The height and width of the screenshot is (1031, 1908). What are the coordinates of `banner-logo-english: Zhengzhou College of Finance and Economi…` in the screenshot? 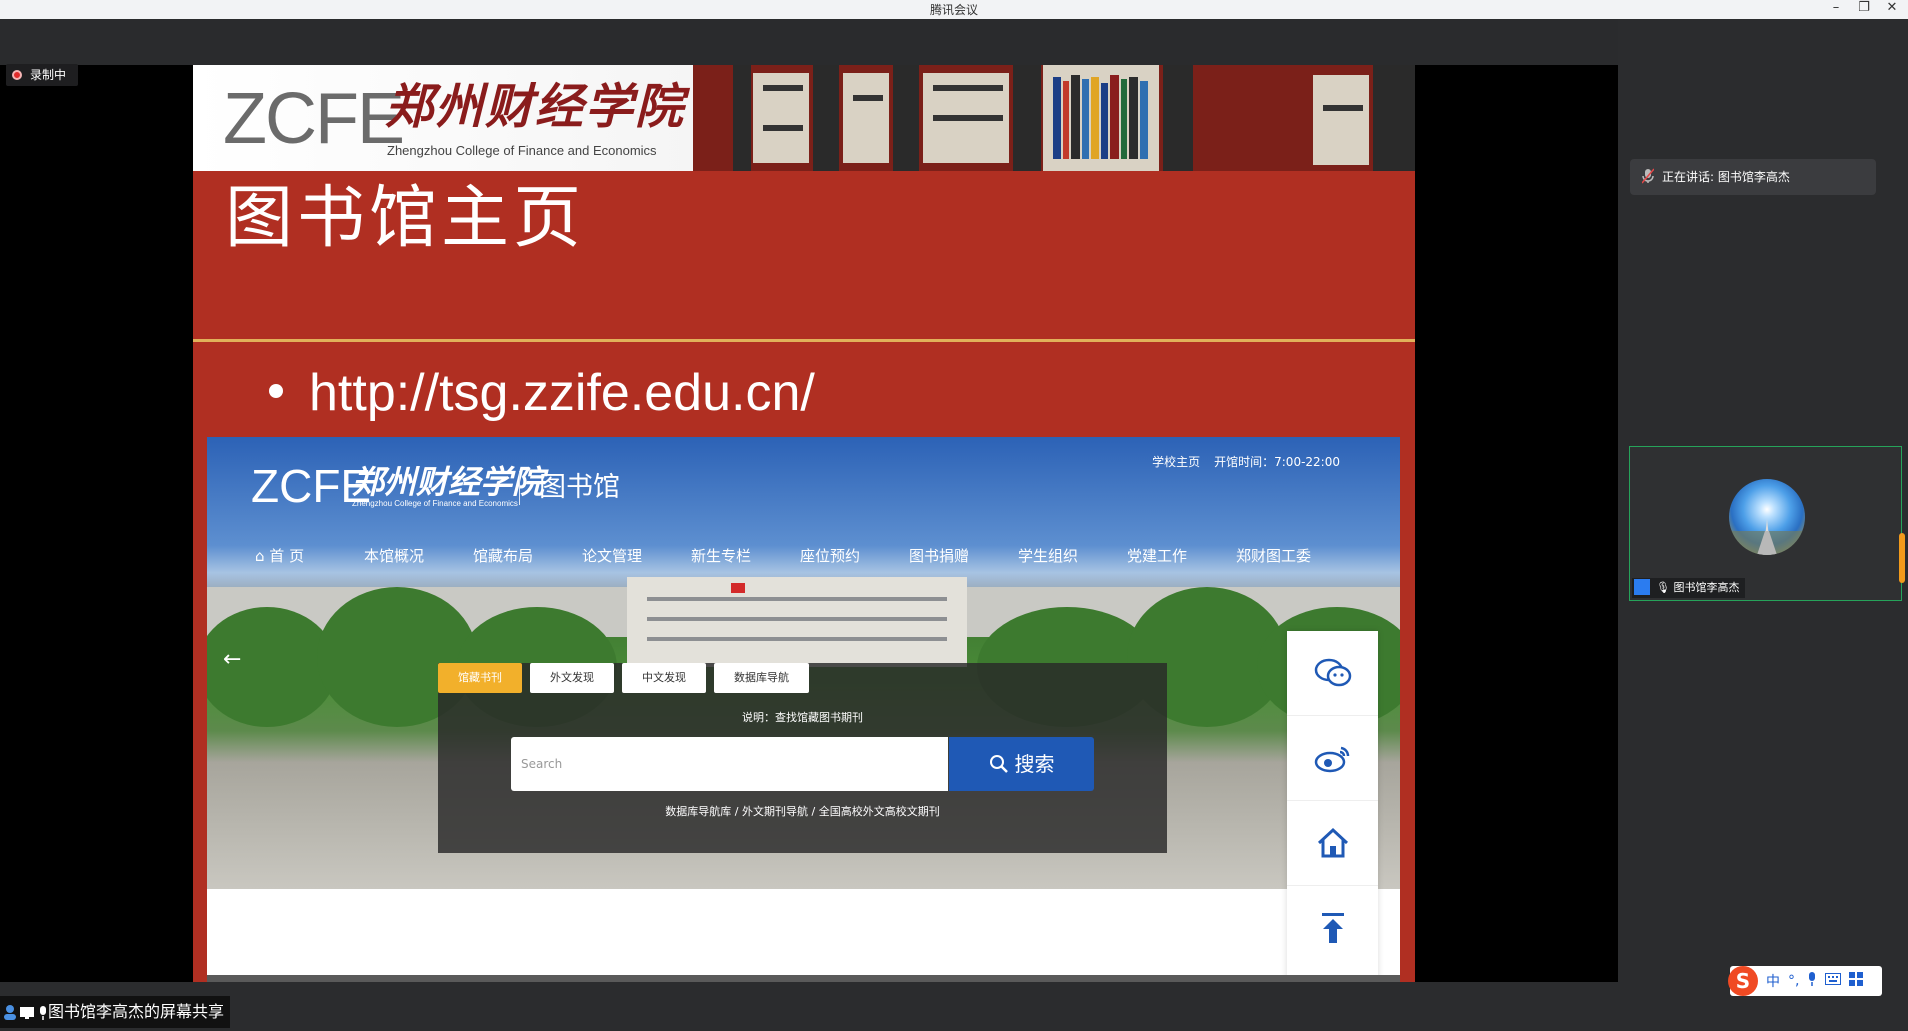 It's located at (522, 150).